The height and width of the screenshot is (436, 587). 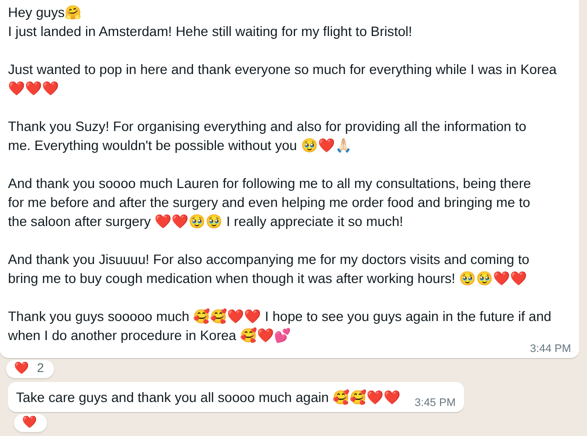 What do you see at coordinates (211, 22) in the screenshot?
I see `message-text: Hey guys🤗 I just landed in Amsterdam! Hehe still waiting for my flight to Bristol!` at bounding box center [211, 22].